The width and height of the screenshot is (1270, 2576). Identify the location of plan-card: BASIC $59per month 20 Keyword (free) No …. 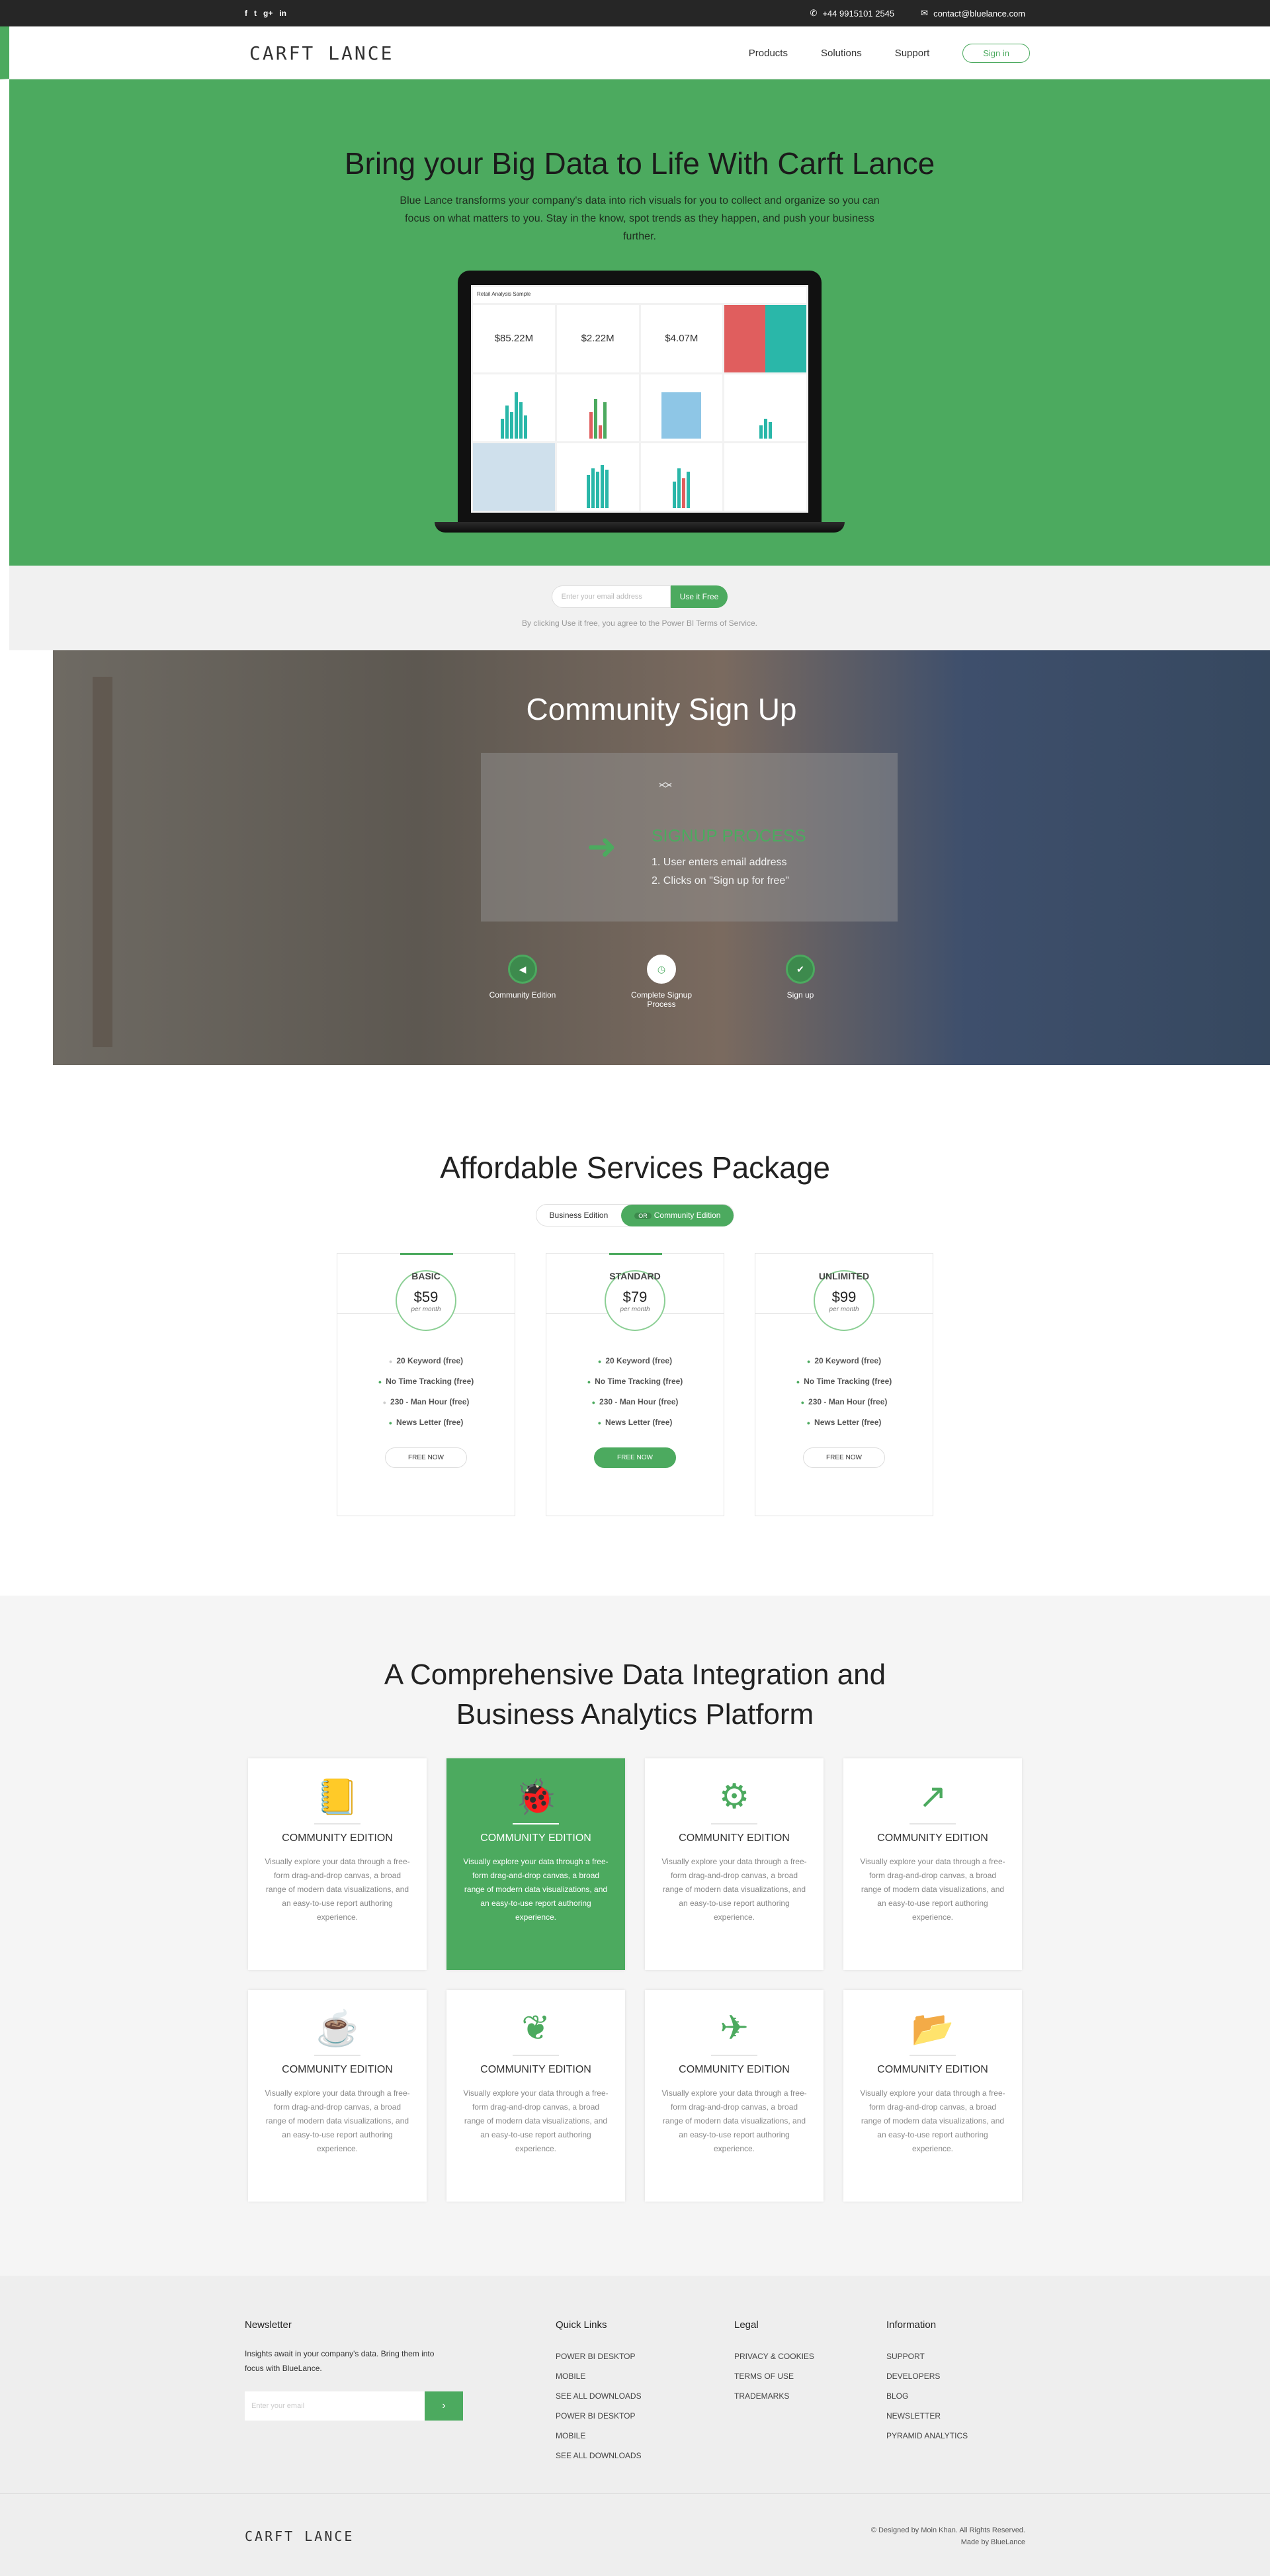
(426, 1384).